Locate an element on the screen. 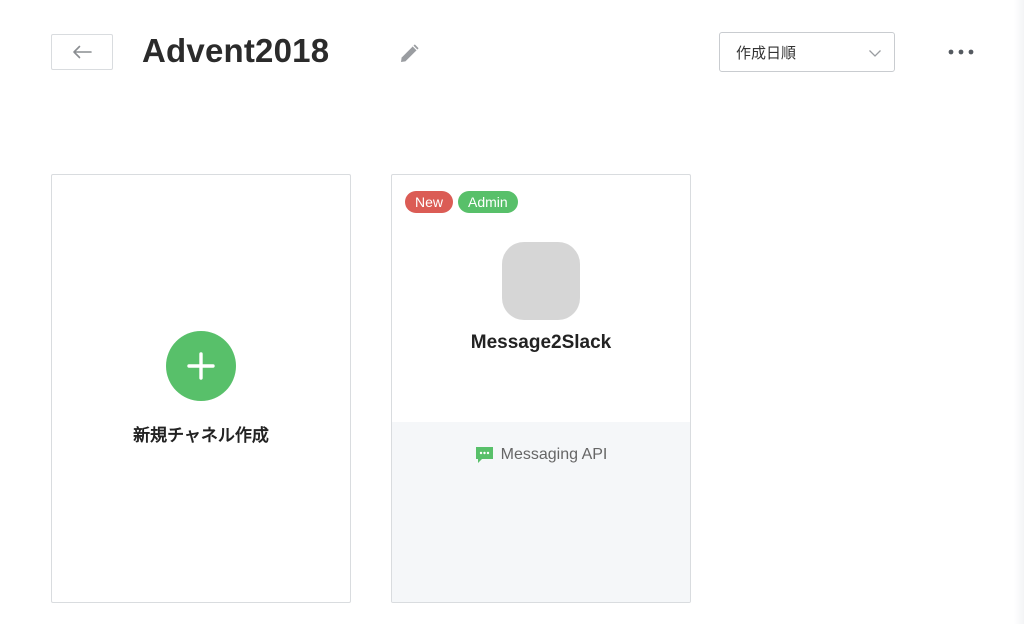 The height and width of the screenshot is (624, 1024). channel-badges: New Admin is located at coordinates (461, 202).